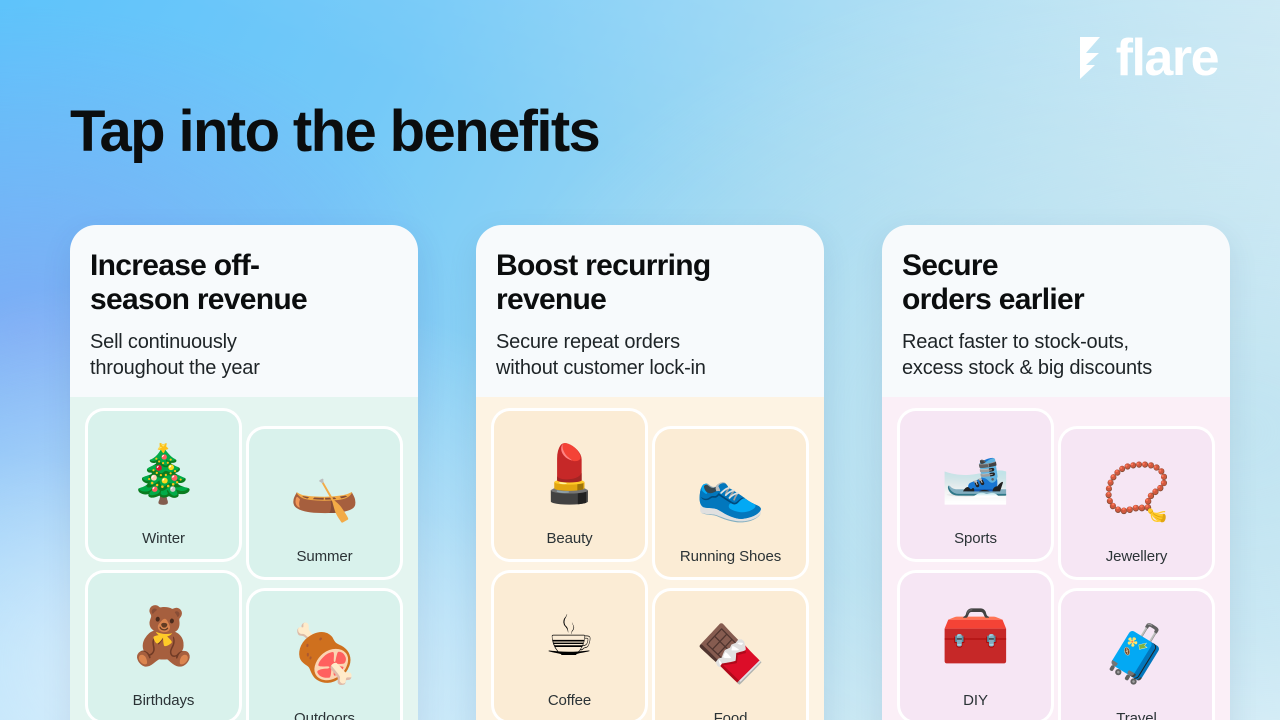  Describe the element at coordinates (324, 493) in the screenshot. I see `kayak-sunglasses-icon: 🛶` at that location.